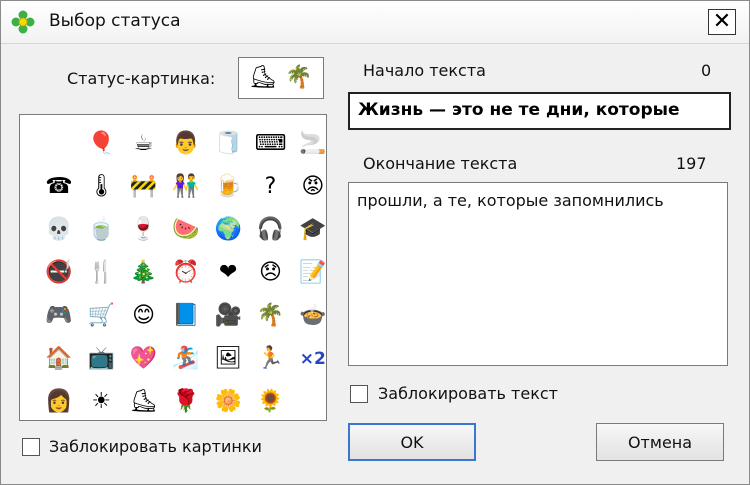  I want to click on text-end-count: 197, so click(691, 163).